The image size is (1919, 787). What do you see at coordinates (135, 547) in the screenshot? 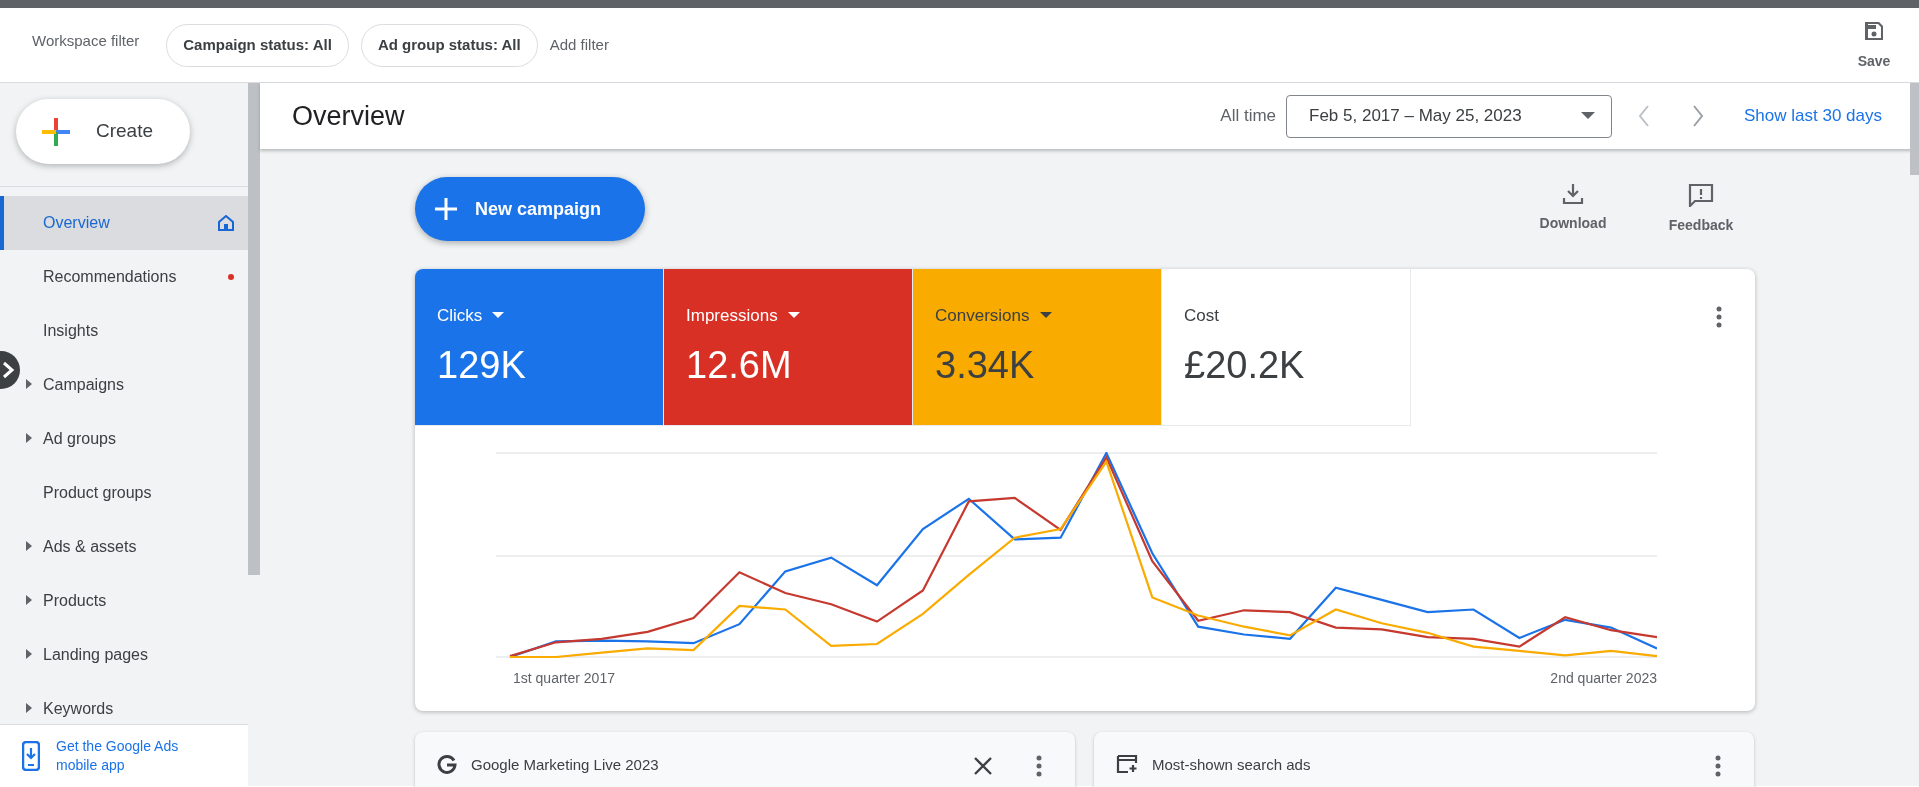
I see `sidebar-item: Ads & assets` at bounding box center [135, 547].